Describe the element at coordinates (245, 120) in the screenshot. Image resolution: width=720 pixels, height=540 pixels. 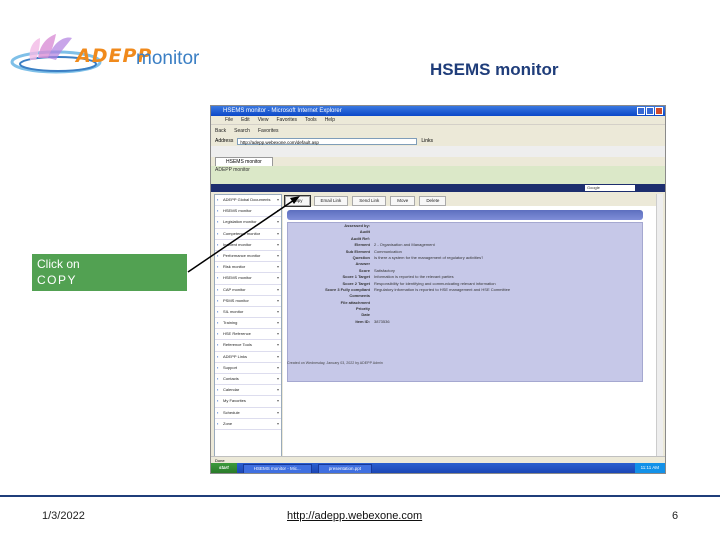
I see `menu-edit: Edit` at that location.